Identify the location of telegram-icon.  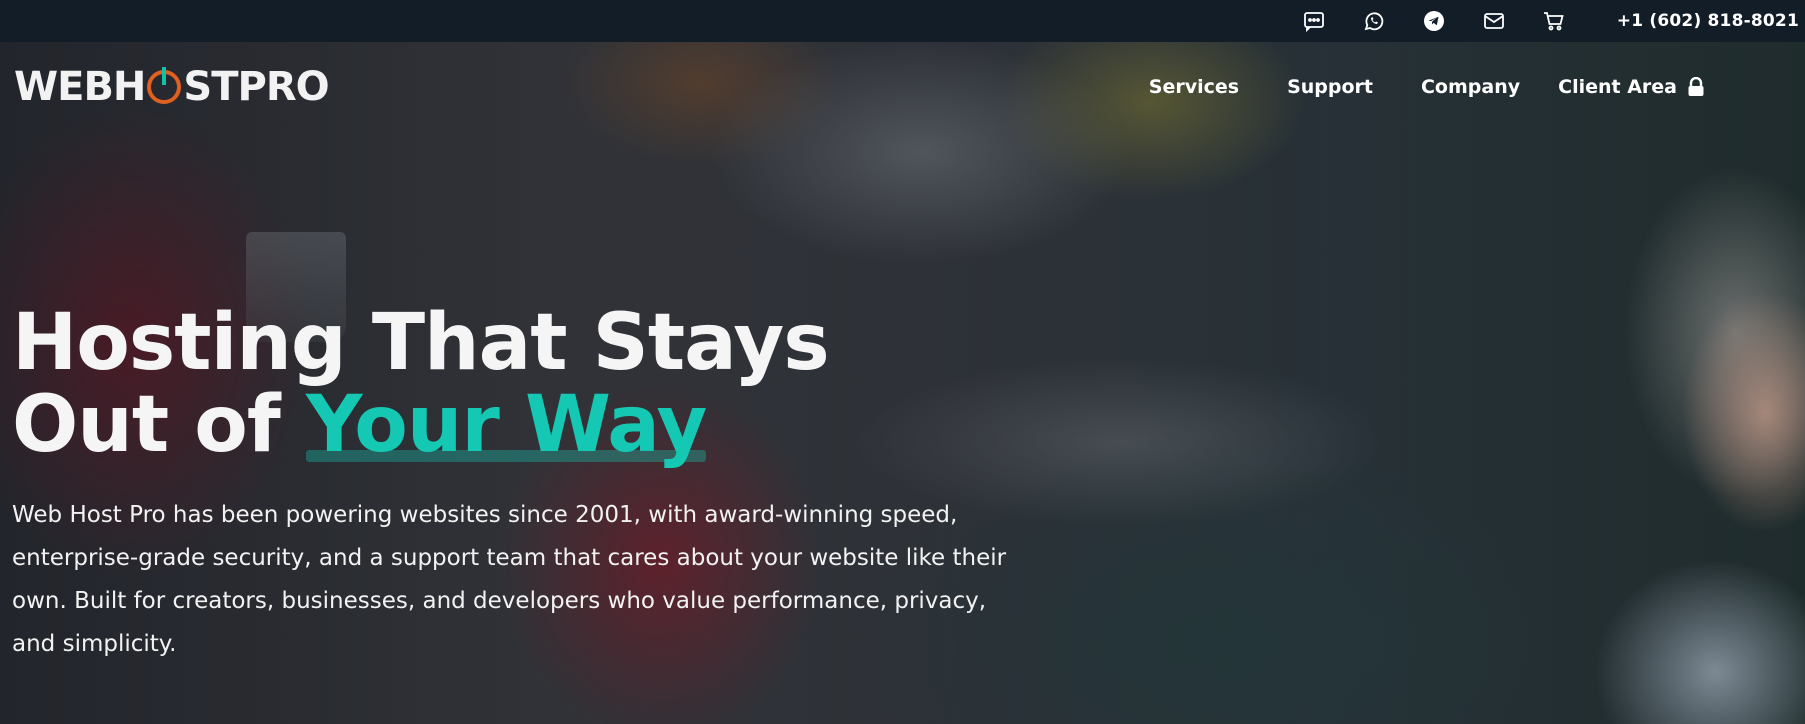
(1434, 21).